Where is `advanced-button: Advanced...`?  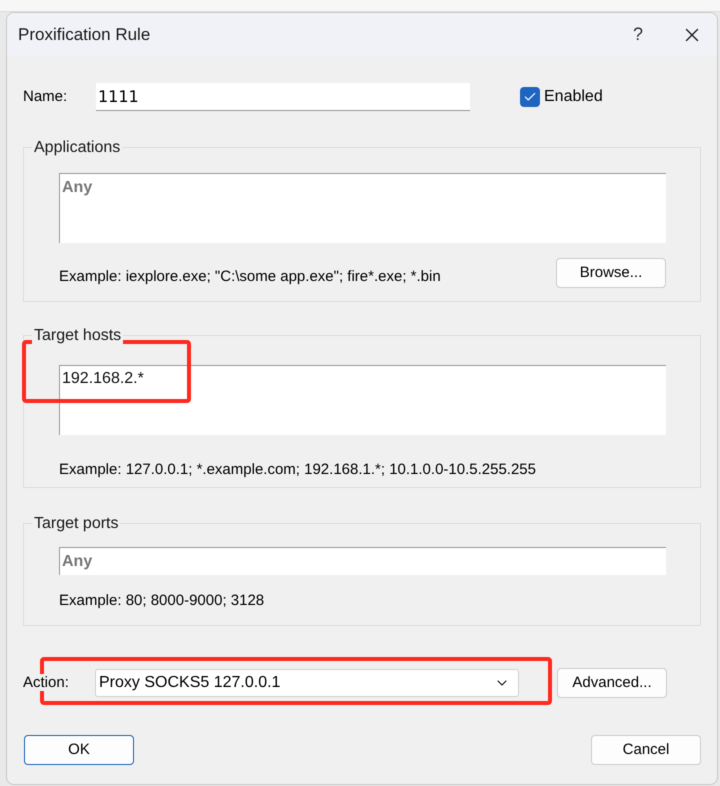 advanced-button: Advanced... is located at coordinates (612, 683).